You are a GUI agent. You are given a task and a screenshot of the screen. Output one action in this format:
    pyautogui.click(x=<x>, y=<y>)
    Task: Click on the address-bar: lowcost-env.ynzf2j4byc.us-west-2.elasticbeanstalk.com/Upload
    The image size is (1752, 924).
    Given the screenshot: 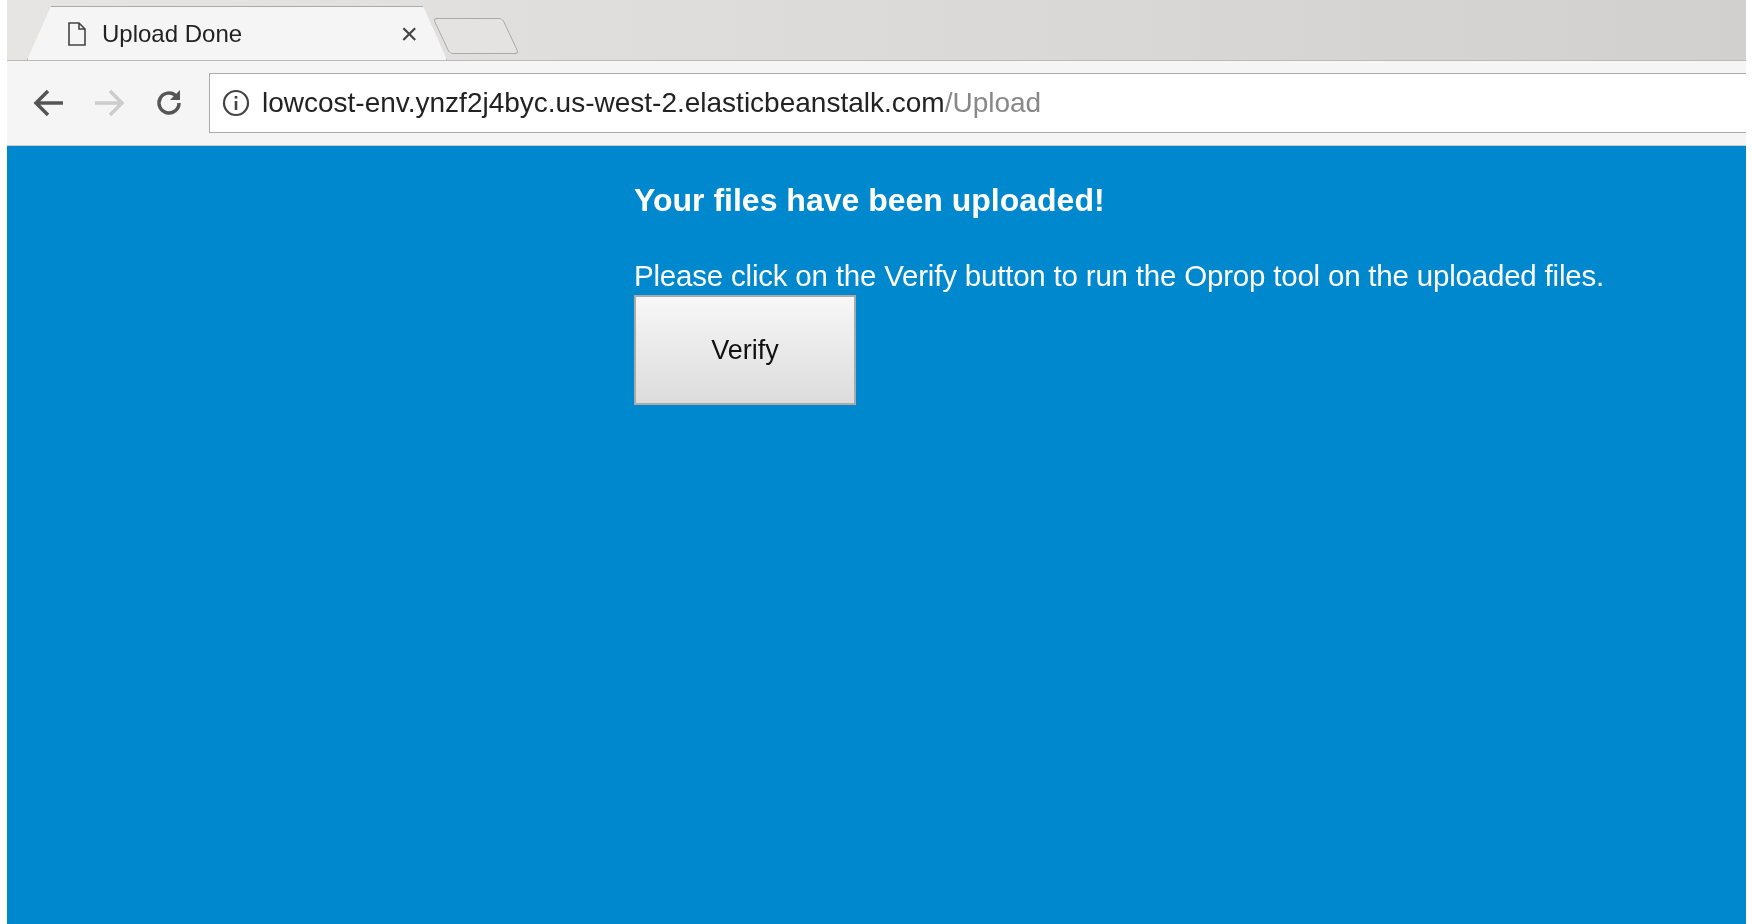 What is the action you would take?
    pyautogui.click(x=977, y=103)
    